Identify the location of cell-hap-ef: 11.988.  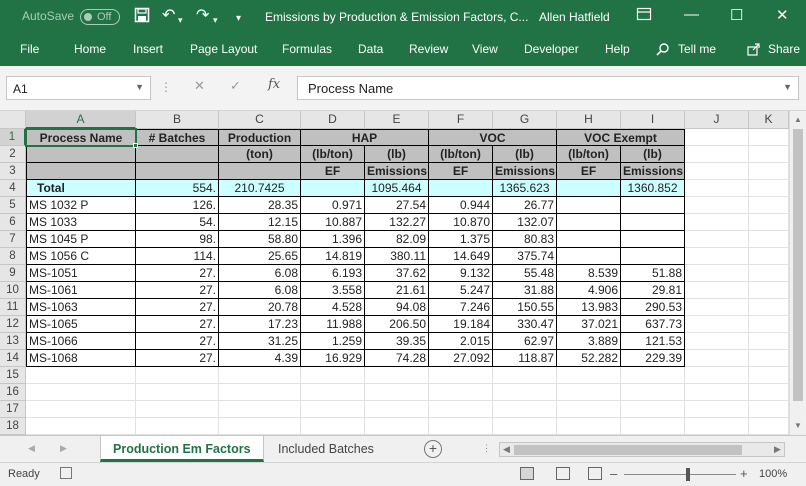
(333, 324).